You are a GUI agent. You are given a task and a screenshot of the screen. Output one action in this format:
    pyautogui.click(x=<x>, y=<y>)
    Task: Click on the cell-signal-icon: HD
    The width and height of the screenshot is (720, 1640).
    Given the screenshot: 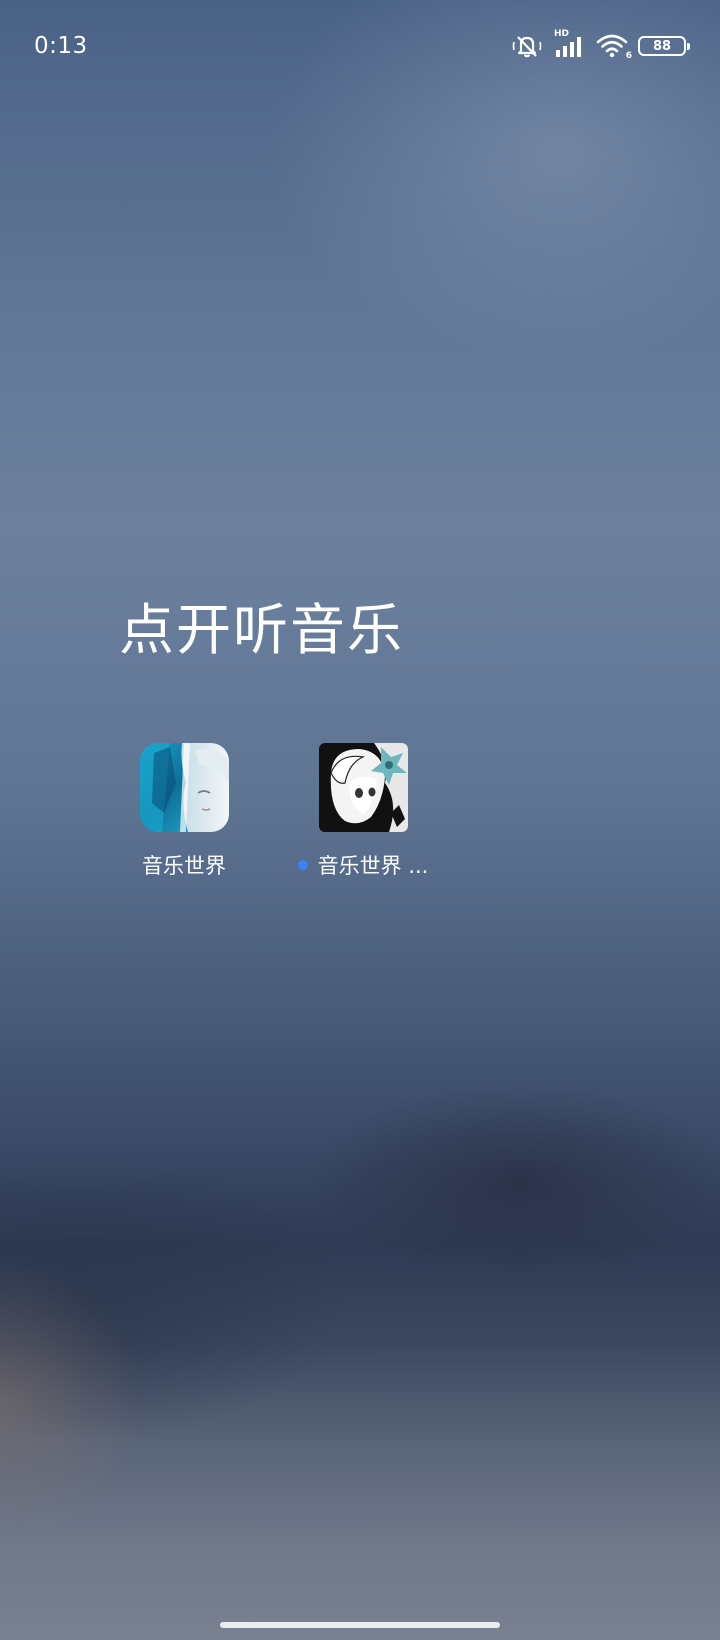 What is the action you would take?
    pyautogui.click(x=569, y=44)
    